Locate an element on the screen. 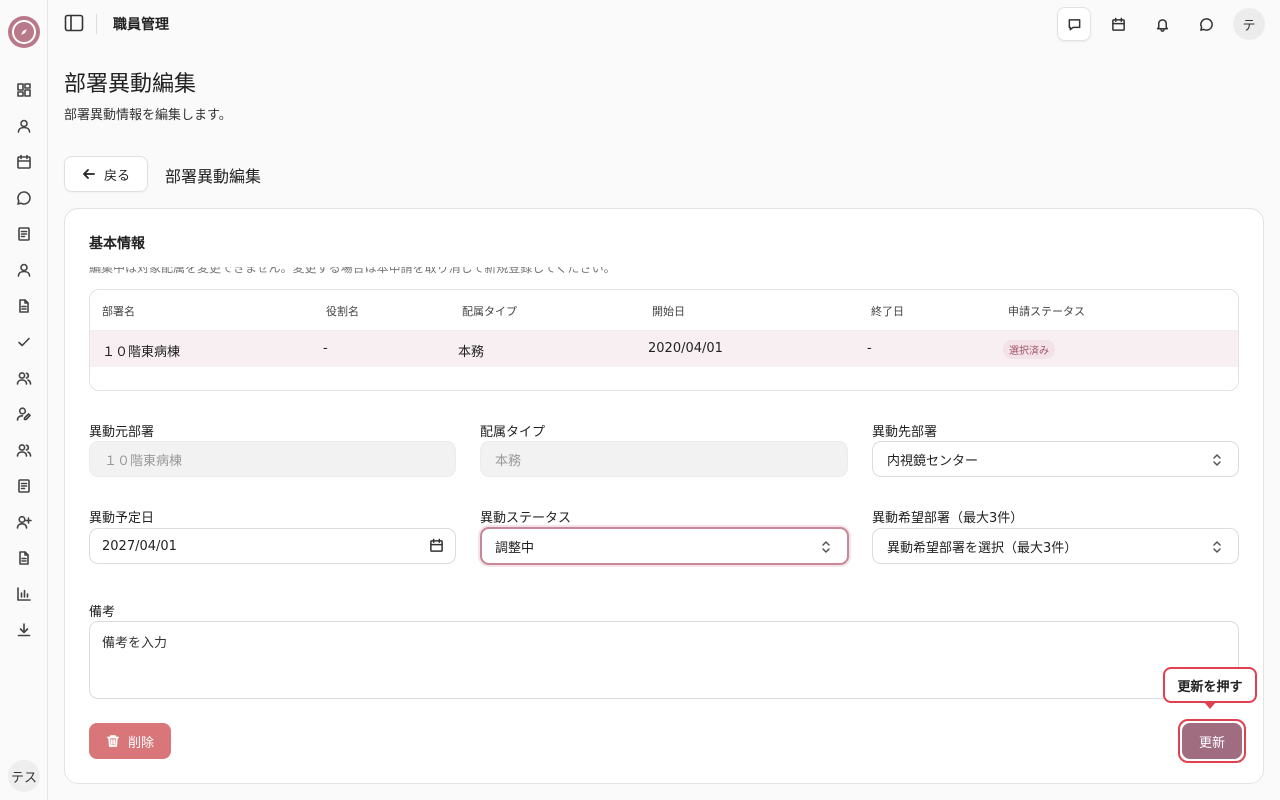 This screenshot has height=800, width=1280. to-dept-value: 内視鏡センター is located at coordinates (933, 461).